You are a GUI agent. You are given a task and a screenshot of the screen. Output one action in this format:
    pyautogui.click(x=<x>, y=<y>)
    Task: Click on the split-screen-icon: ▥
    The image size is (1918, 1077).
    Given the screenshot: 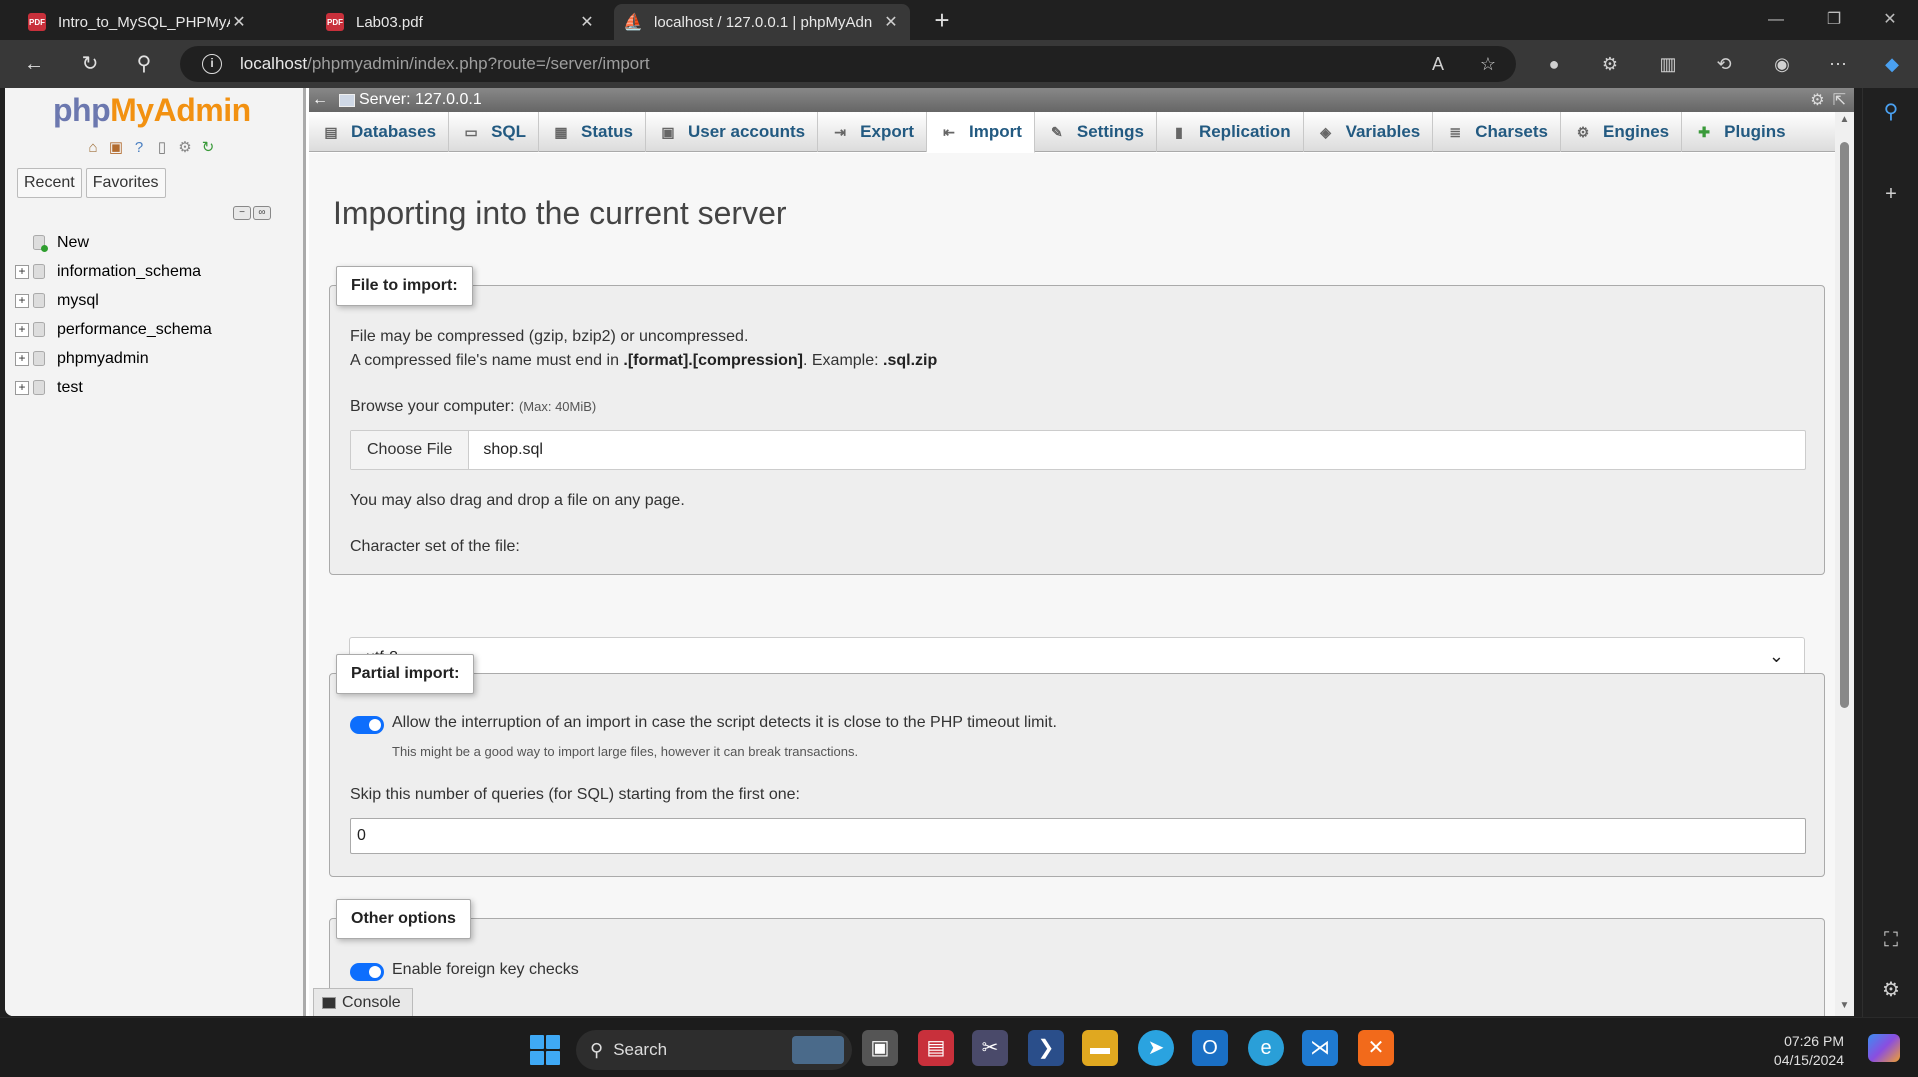 What is the action you would take?
    pyautogui.click(x=1668, y=64)
    